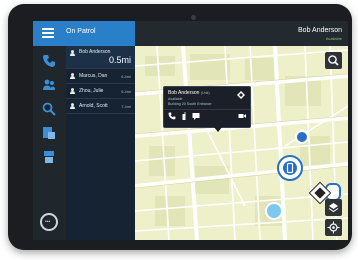 The image size is (358, 260). Describe the element at coordinates (242, 116) in the screenshot. I see `video-icon` at that location.